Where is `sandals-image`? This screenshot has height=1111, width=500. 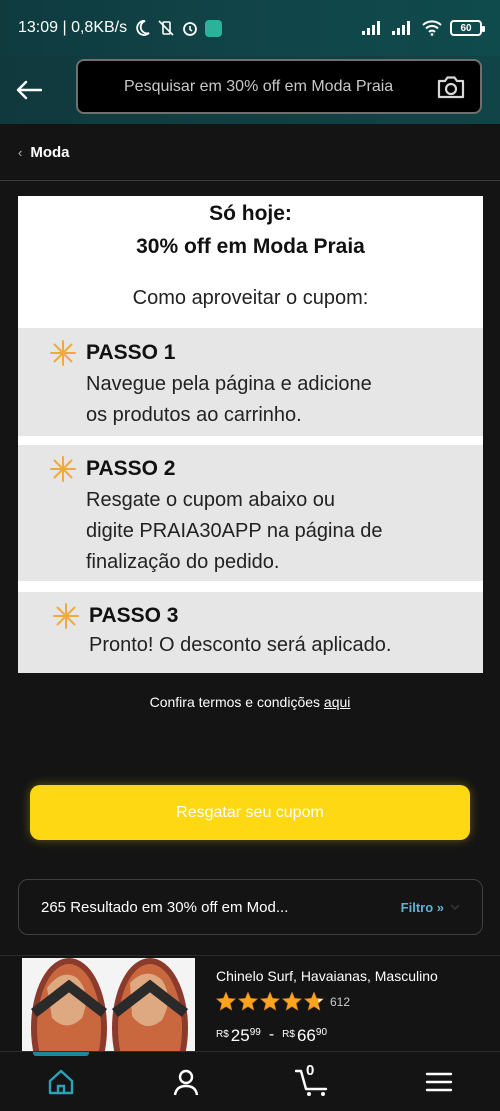
sandals-image is located at coordinates (108, 1006).